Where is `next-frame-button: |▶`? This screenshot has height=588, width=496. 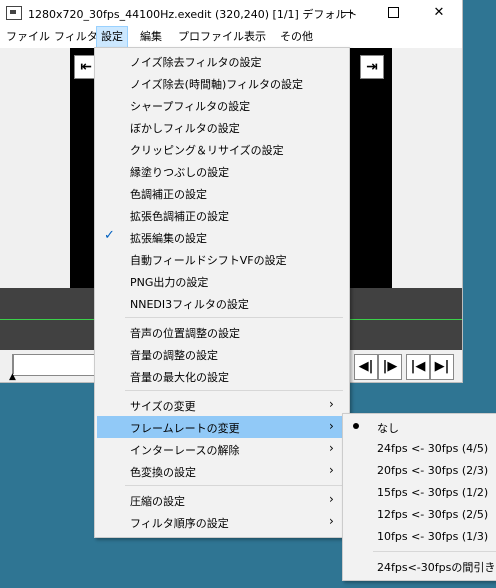 next-frame-button: |▶ is located at coordinates (390, 367).